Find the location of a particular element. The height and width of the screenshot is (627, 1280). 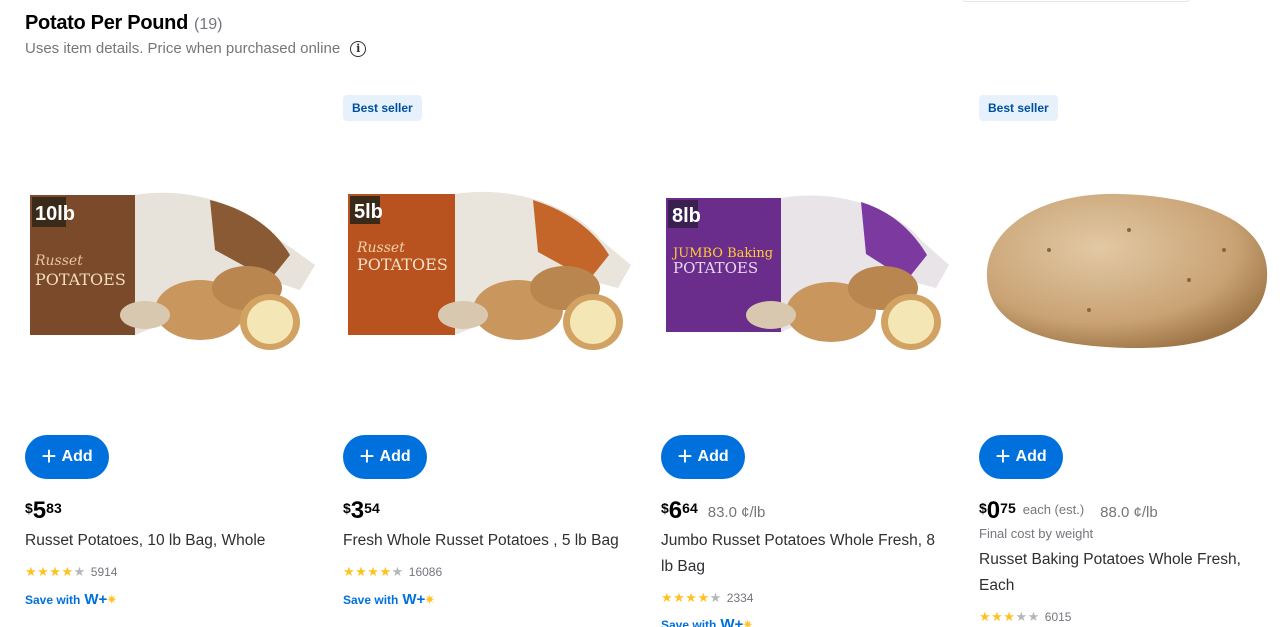

price-row: $ 5 83 is located at coordinates (43, 511).